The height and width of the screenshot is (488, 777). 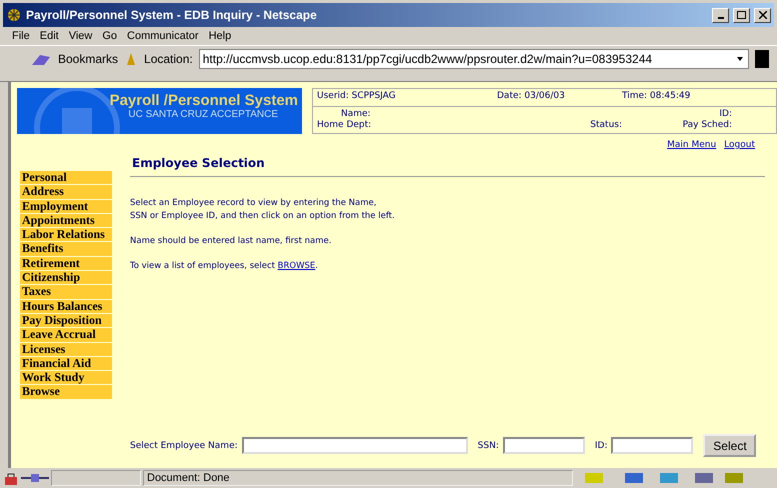 What do you see at coordinates (720, 15) in the screenshot?
I see `minimize-button` at bounding box center [720, 15].